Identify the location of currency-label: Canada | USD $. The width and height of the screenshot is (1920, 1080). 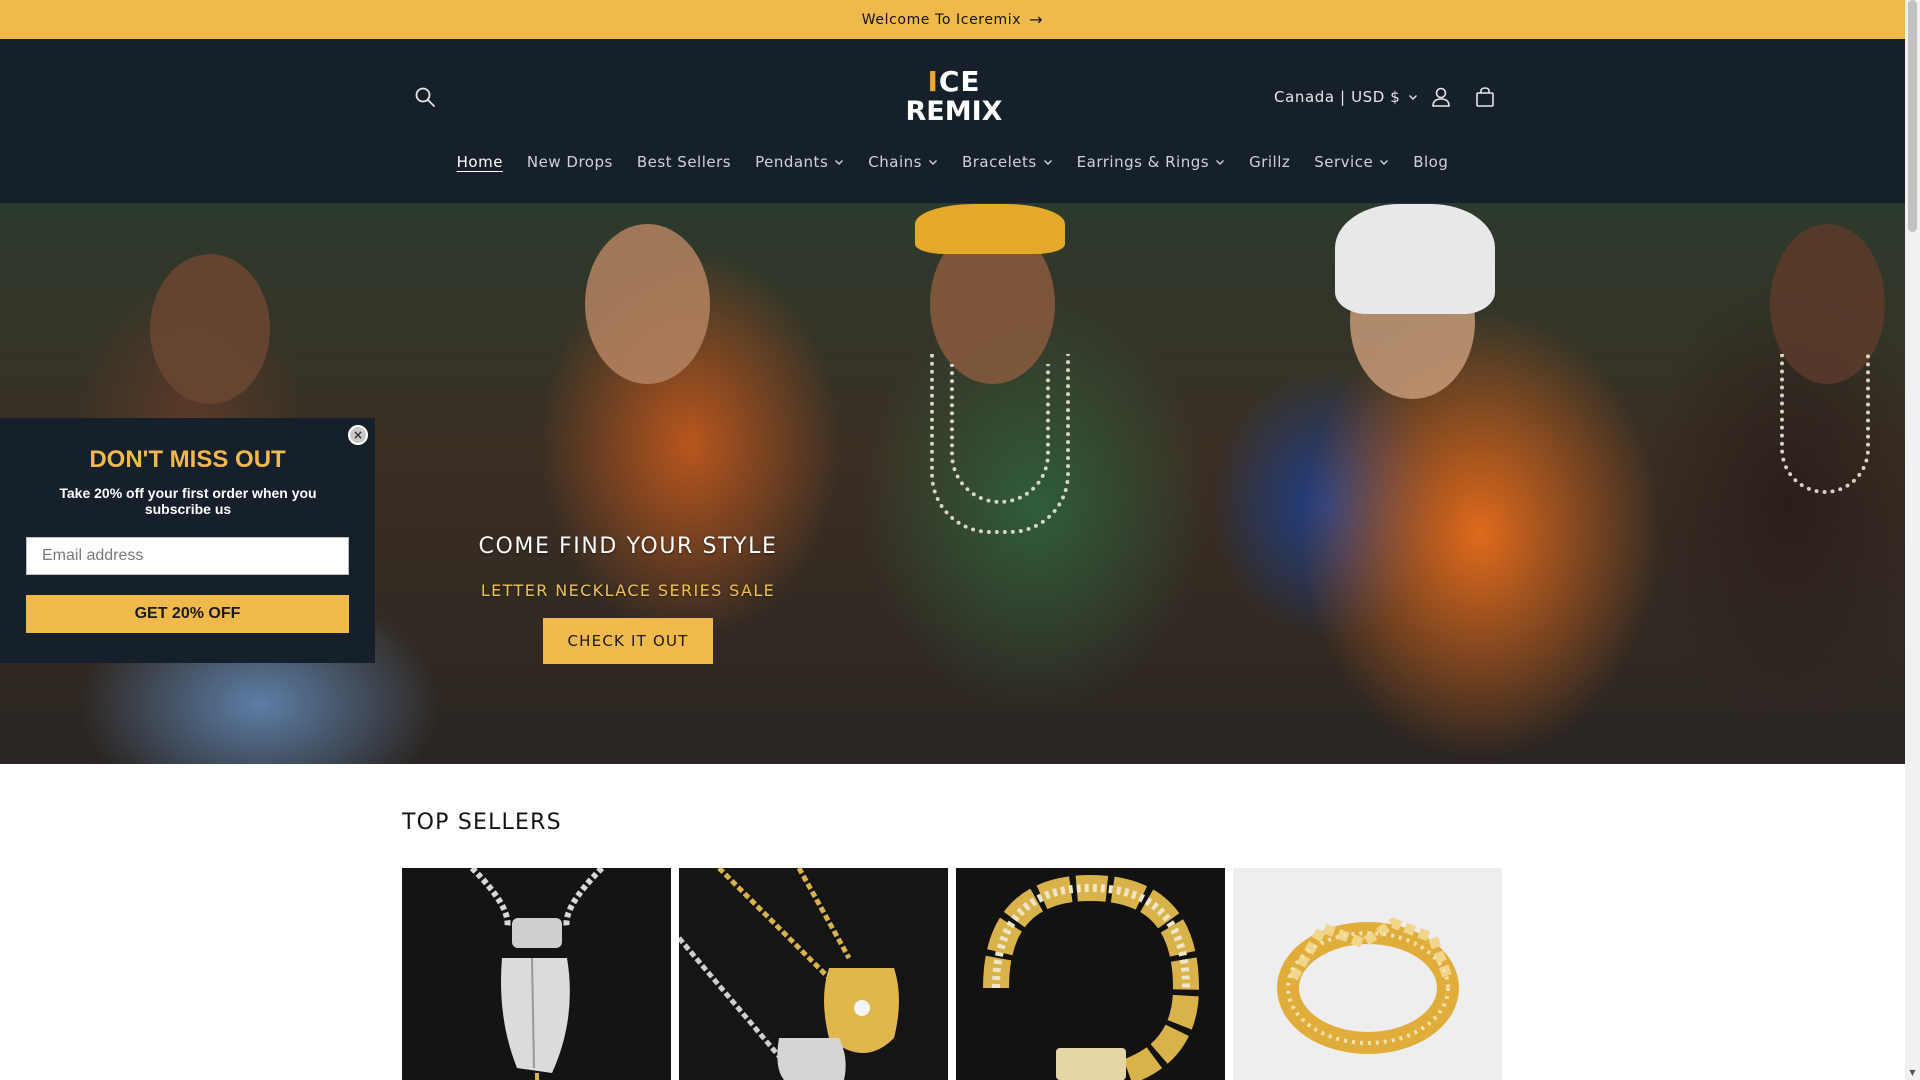
(1337, 97).